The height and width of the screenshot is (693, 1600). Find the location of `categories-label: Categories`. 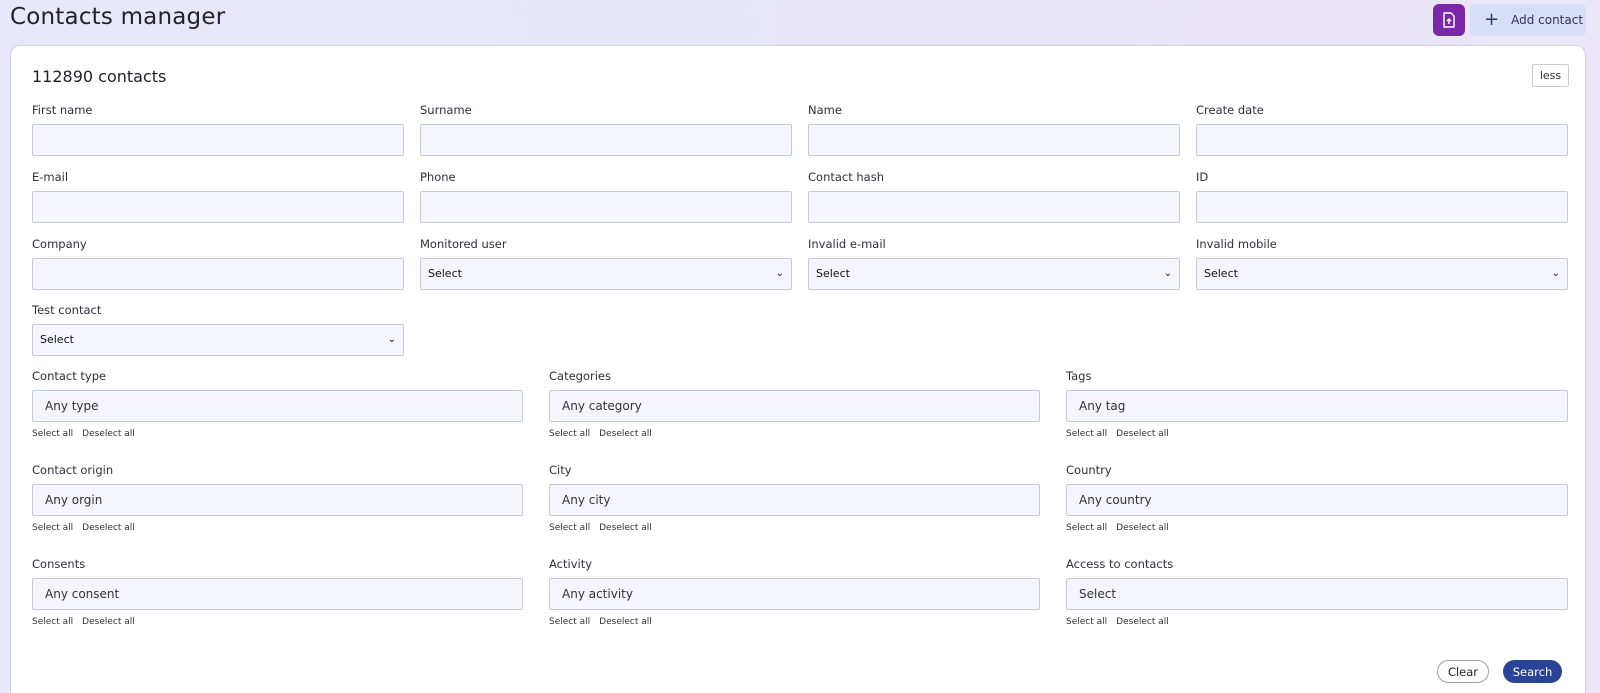

categories-label: Categories is located at coordinates (580, 376).